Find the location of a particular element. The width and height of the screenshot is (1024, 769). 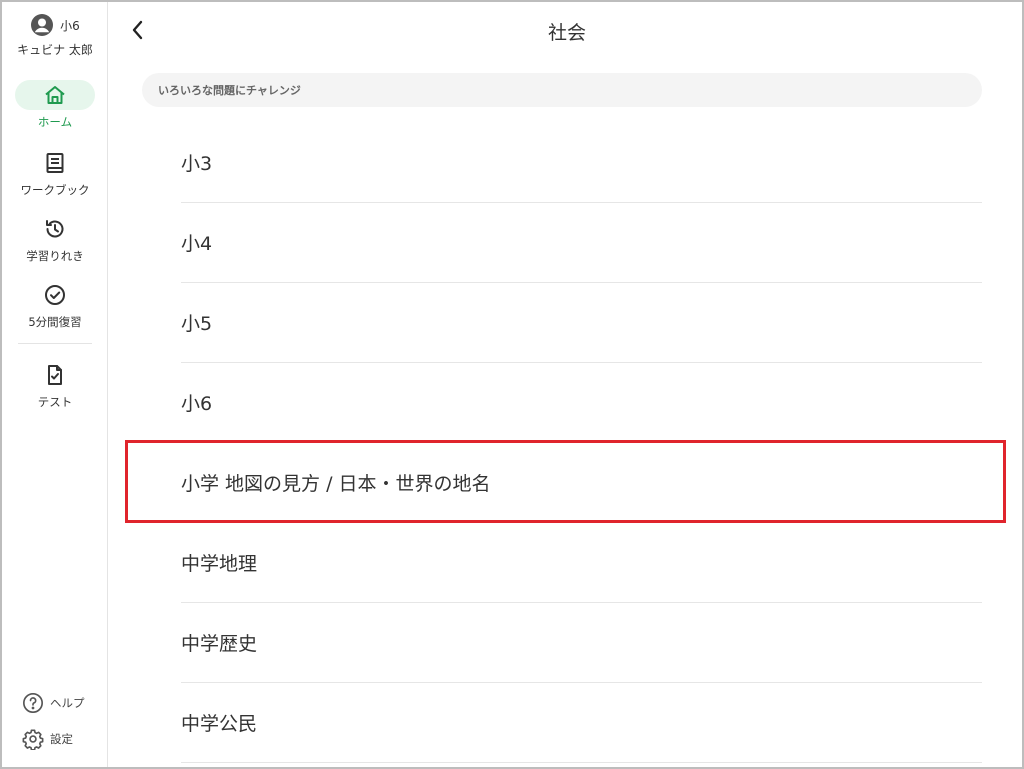

sidebar-item-test: テスト is located at coordinates (55, 385).